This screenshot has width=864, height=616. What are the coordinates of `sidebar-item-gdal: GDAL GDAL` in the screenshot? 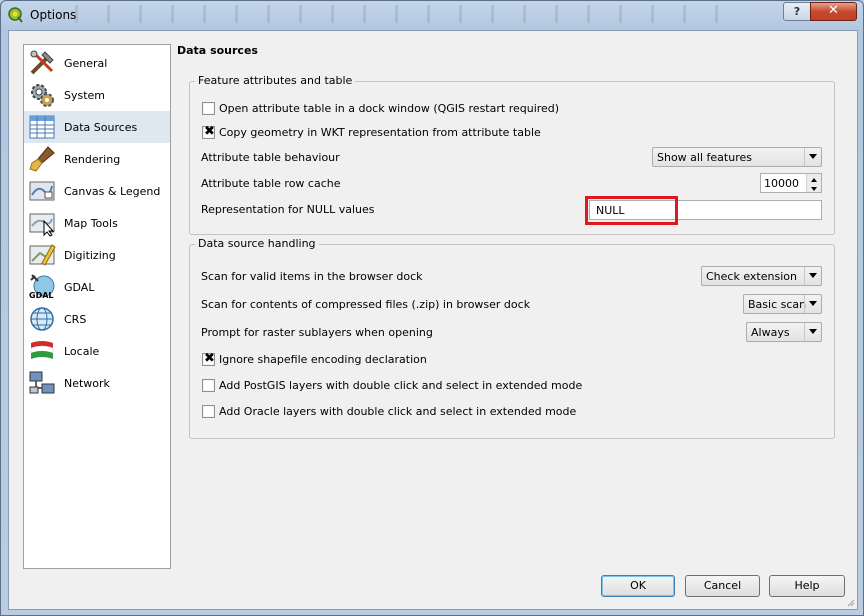 It's located at (97, 287).